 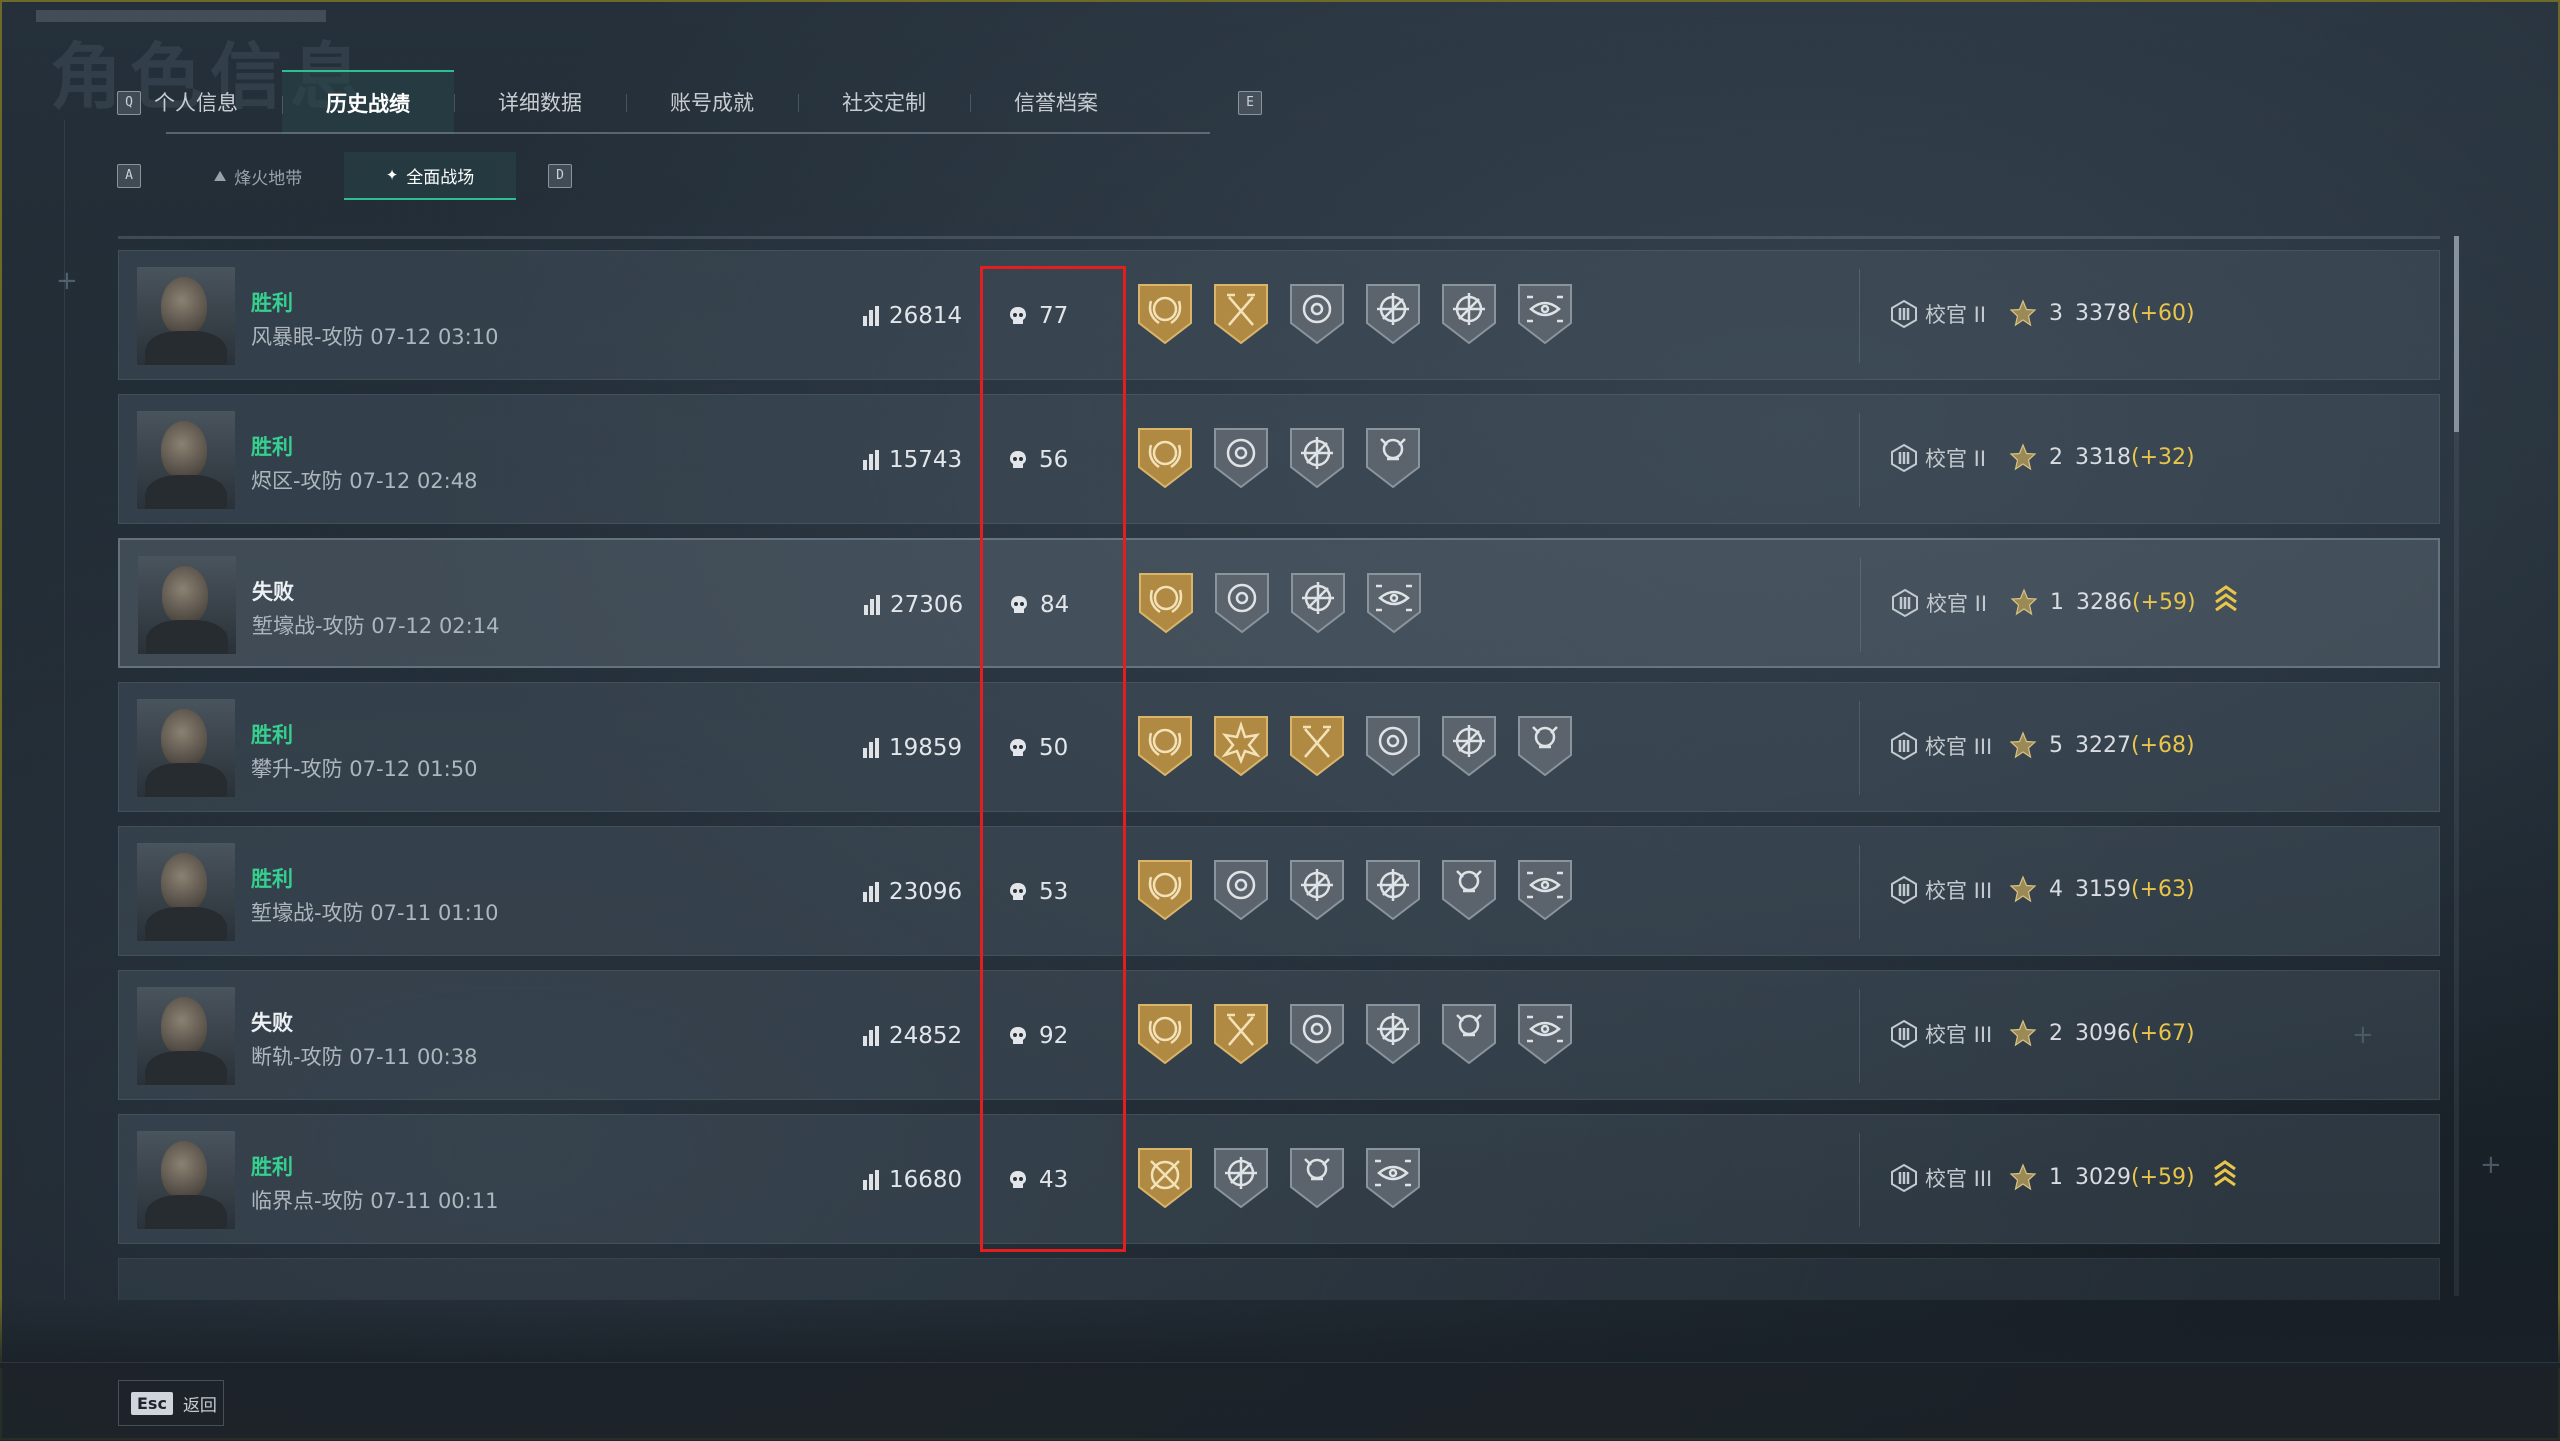 What do you see at coordinates (2456, 334) in the screenshot?
I see `scrollbar-thumb` at bounding box center [2456, 334].